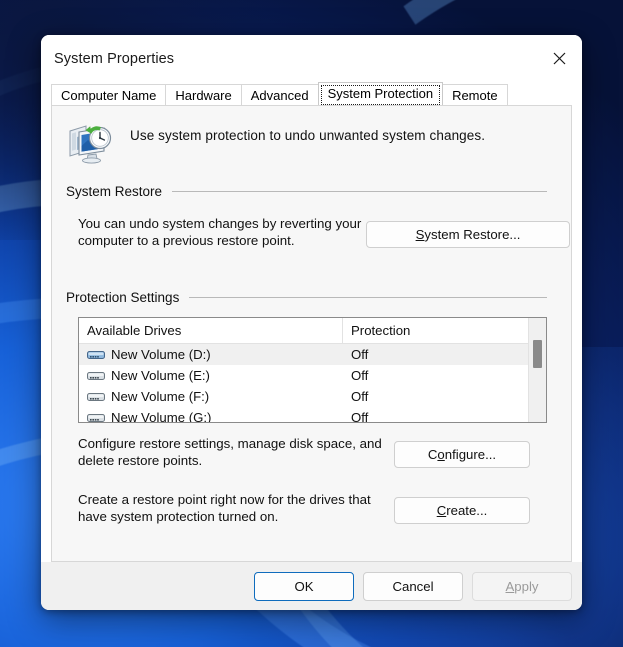 This screenshot has height=647, width=623. Describe the element at coordinates (160, 396) in the screenshot. I see `drive-name: New Volume (F:)` at that location.